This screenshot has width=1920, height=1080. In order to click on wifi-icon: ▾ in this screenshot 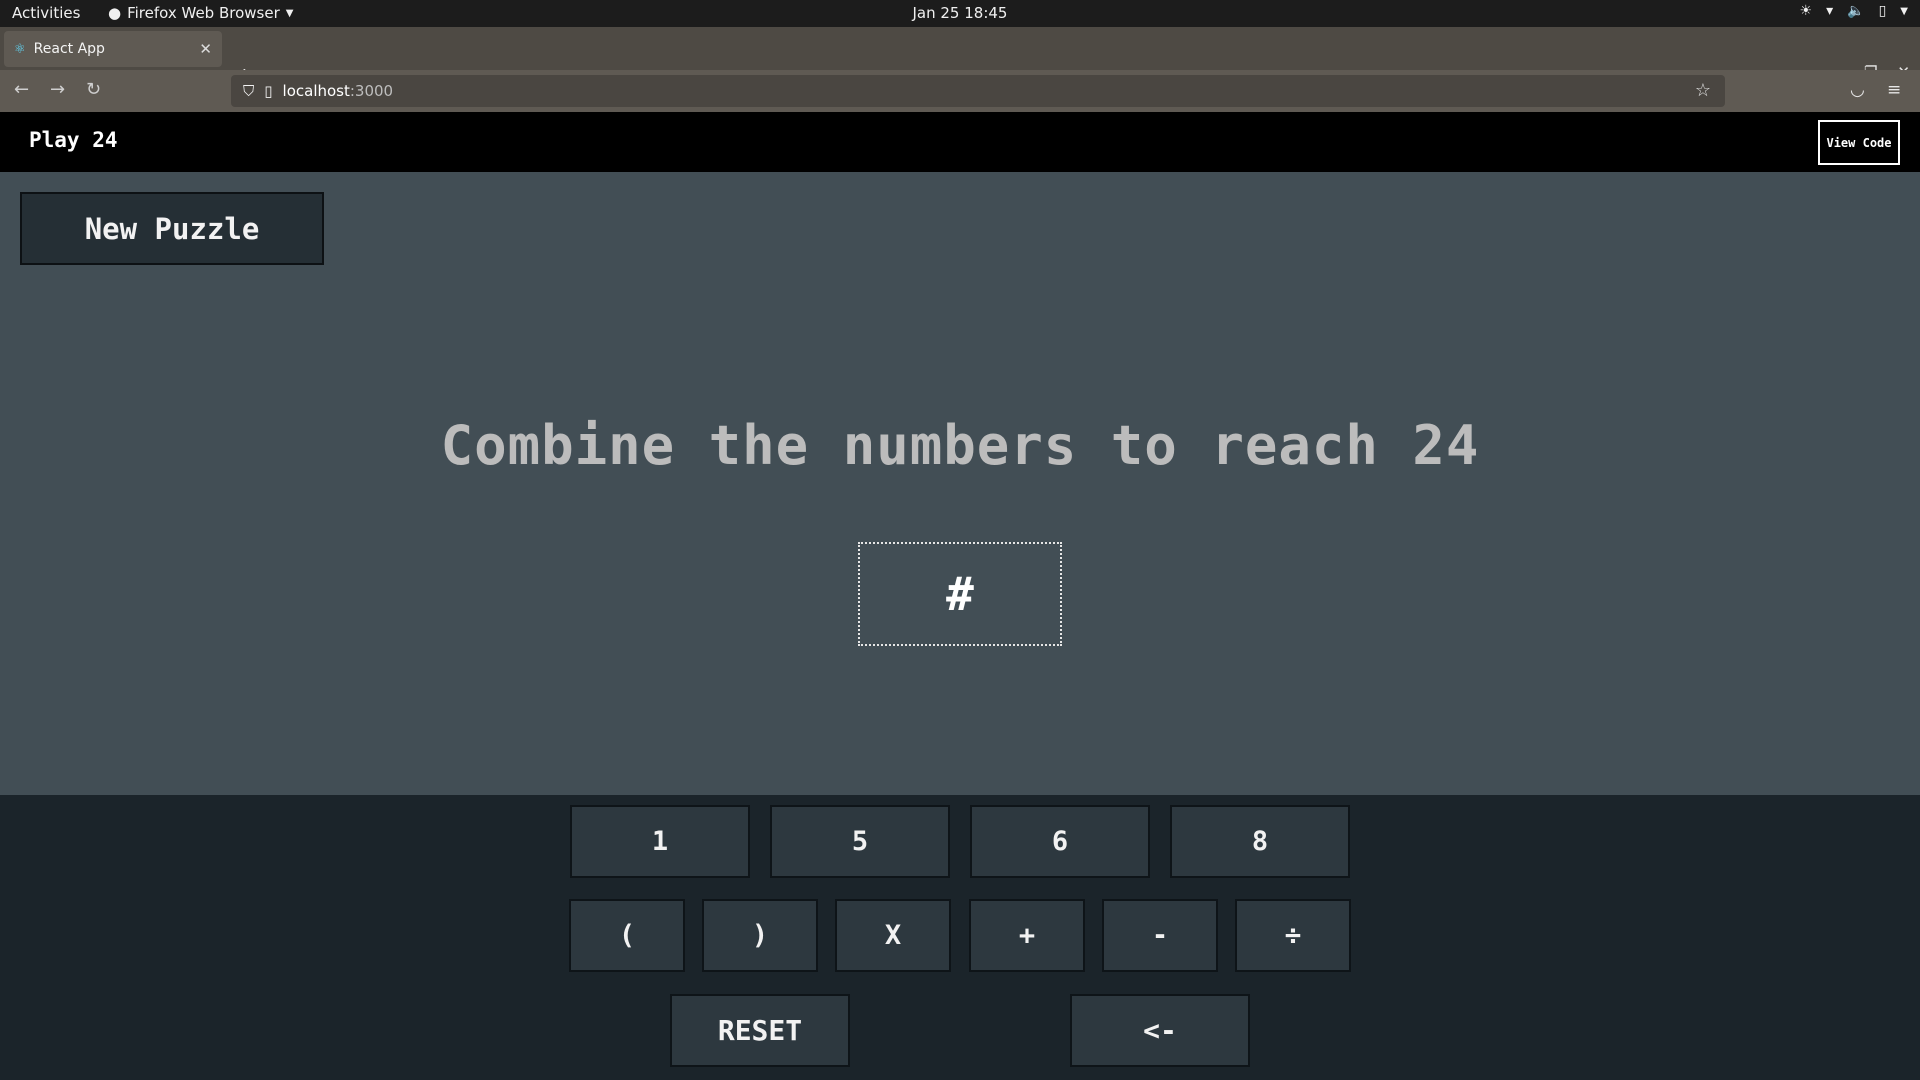, I will do `click(1830, 11)`.